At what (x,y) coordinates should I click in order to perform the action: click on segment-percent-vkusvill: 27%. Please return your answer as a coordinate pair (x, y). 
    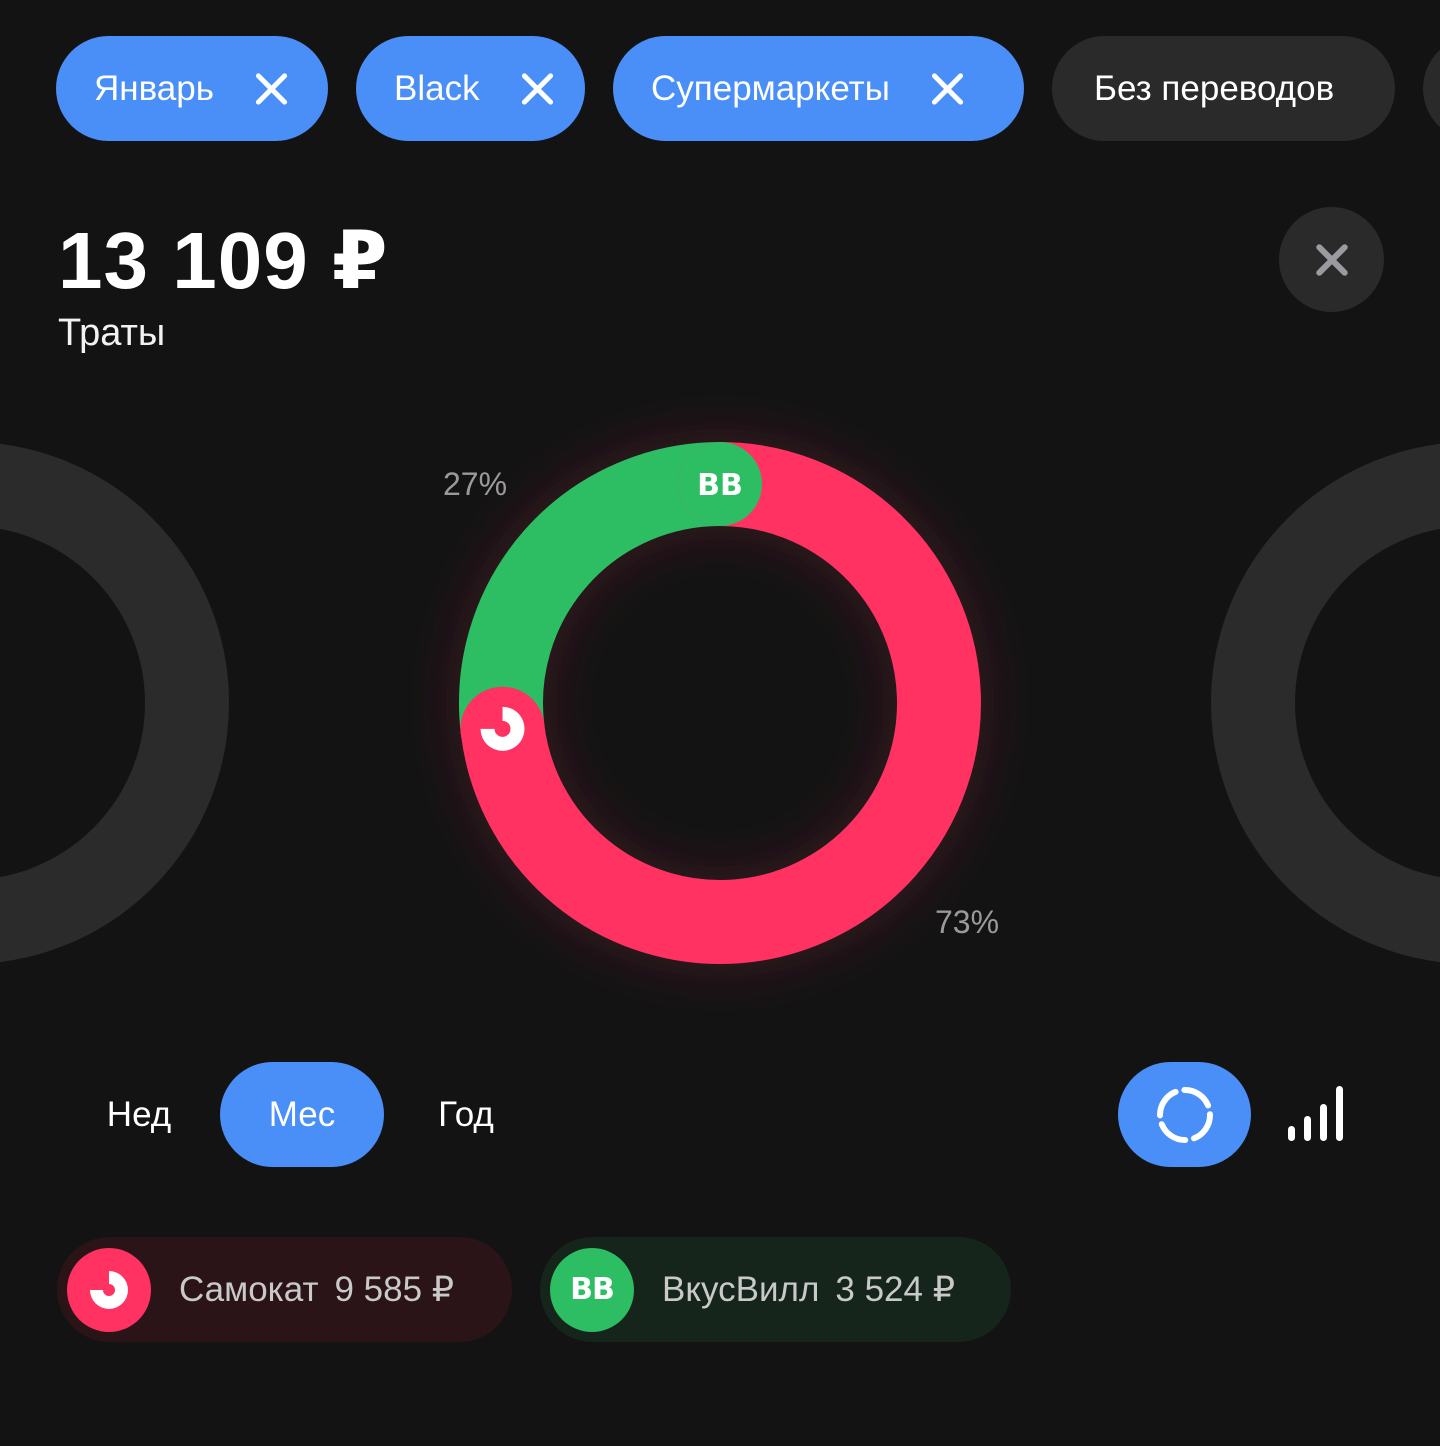
    Looking at the image, I should click on (475, 484).